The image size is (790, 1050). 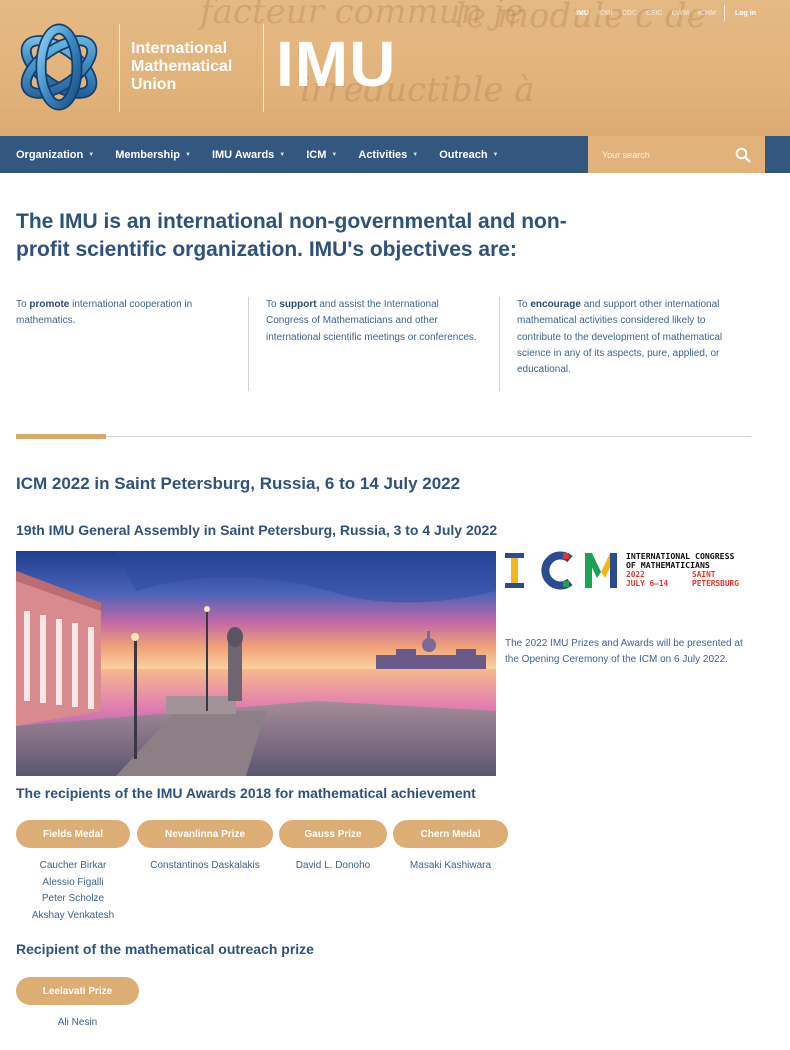 What do you see at coordinates (715, 583) in the screenshot?
I see `icm-logo-city2: PETERSBURG` at bounding box center [715, 583].